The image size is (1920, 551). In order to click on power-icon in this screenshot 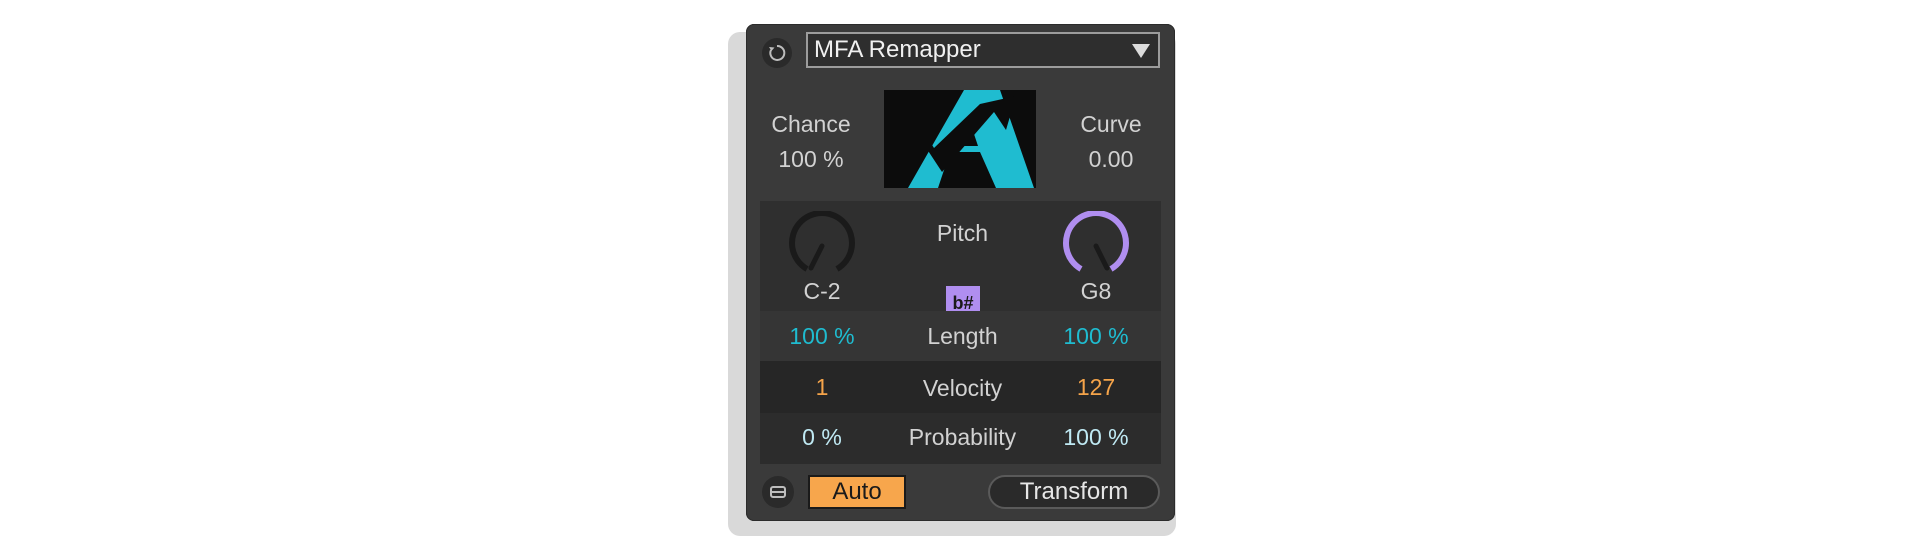, I will do `click(777, 53)`.